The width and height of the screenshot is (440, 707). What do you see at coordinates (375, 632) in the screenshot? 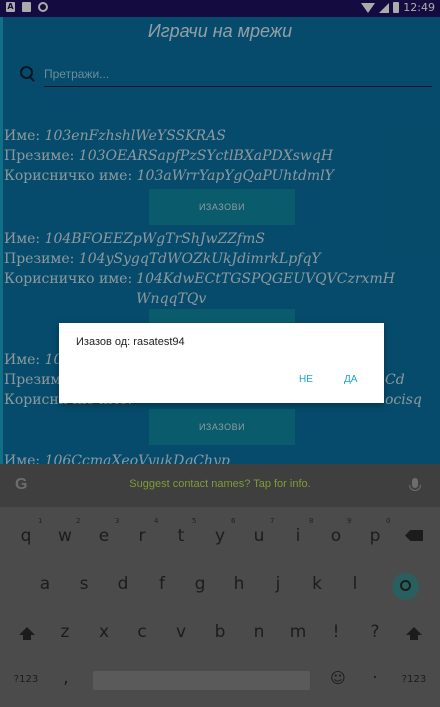
I see `key-question: ?` at bounding box center [375, 632].